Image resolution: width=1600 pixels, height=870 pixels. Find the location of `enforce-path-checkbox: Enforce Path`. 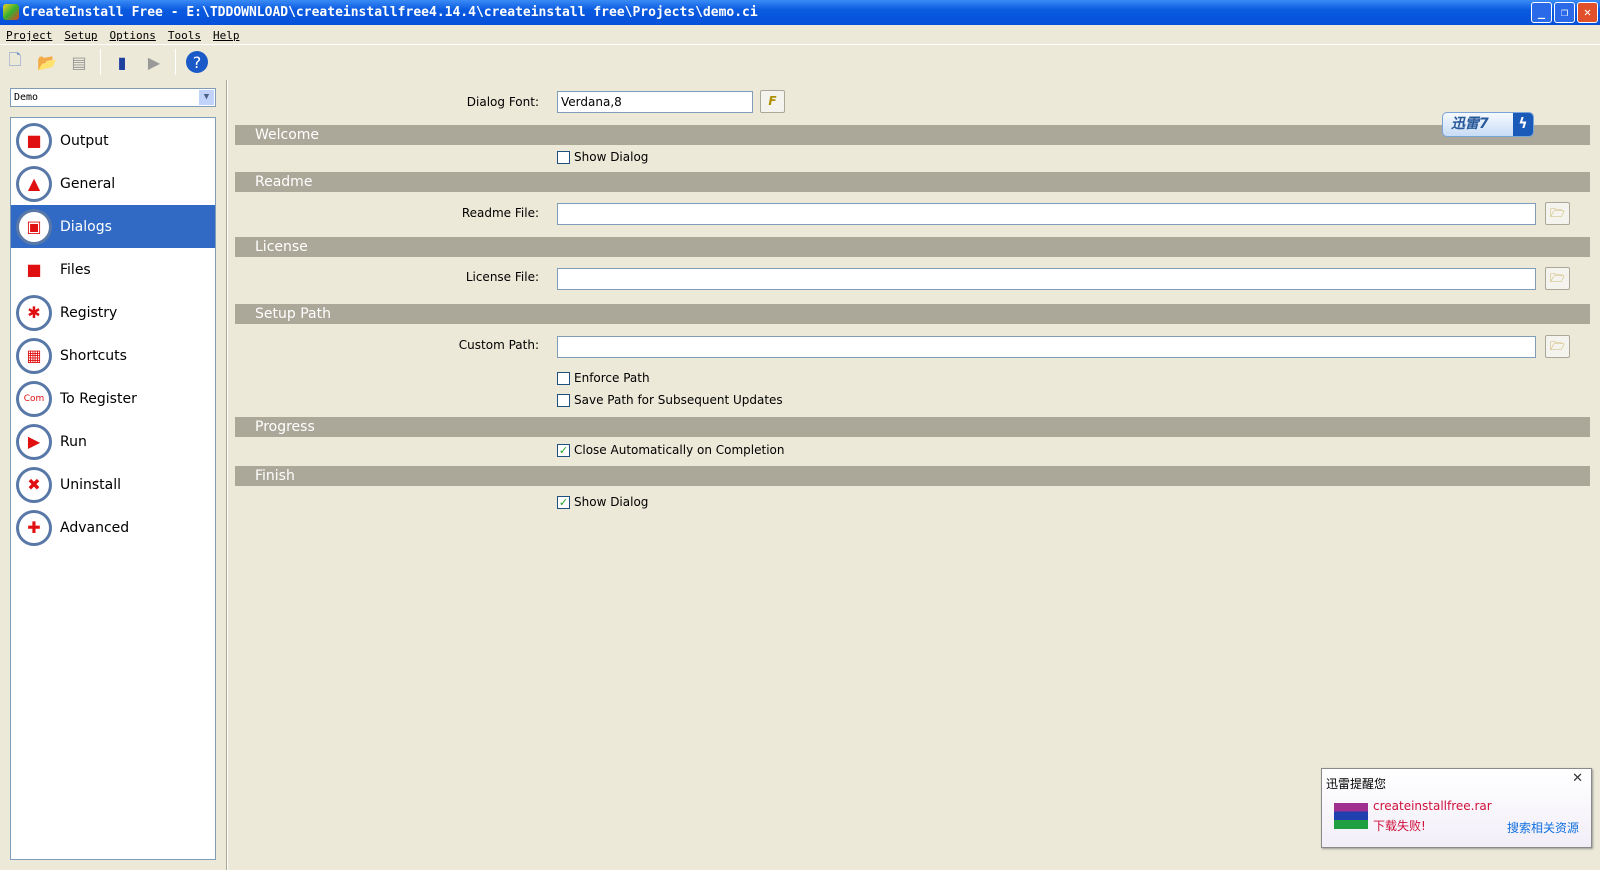

enforce-path-checkbox: Enforce Path is located at coordinates (603, 378).